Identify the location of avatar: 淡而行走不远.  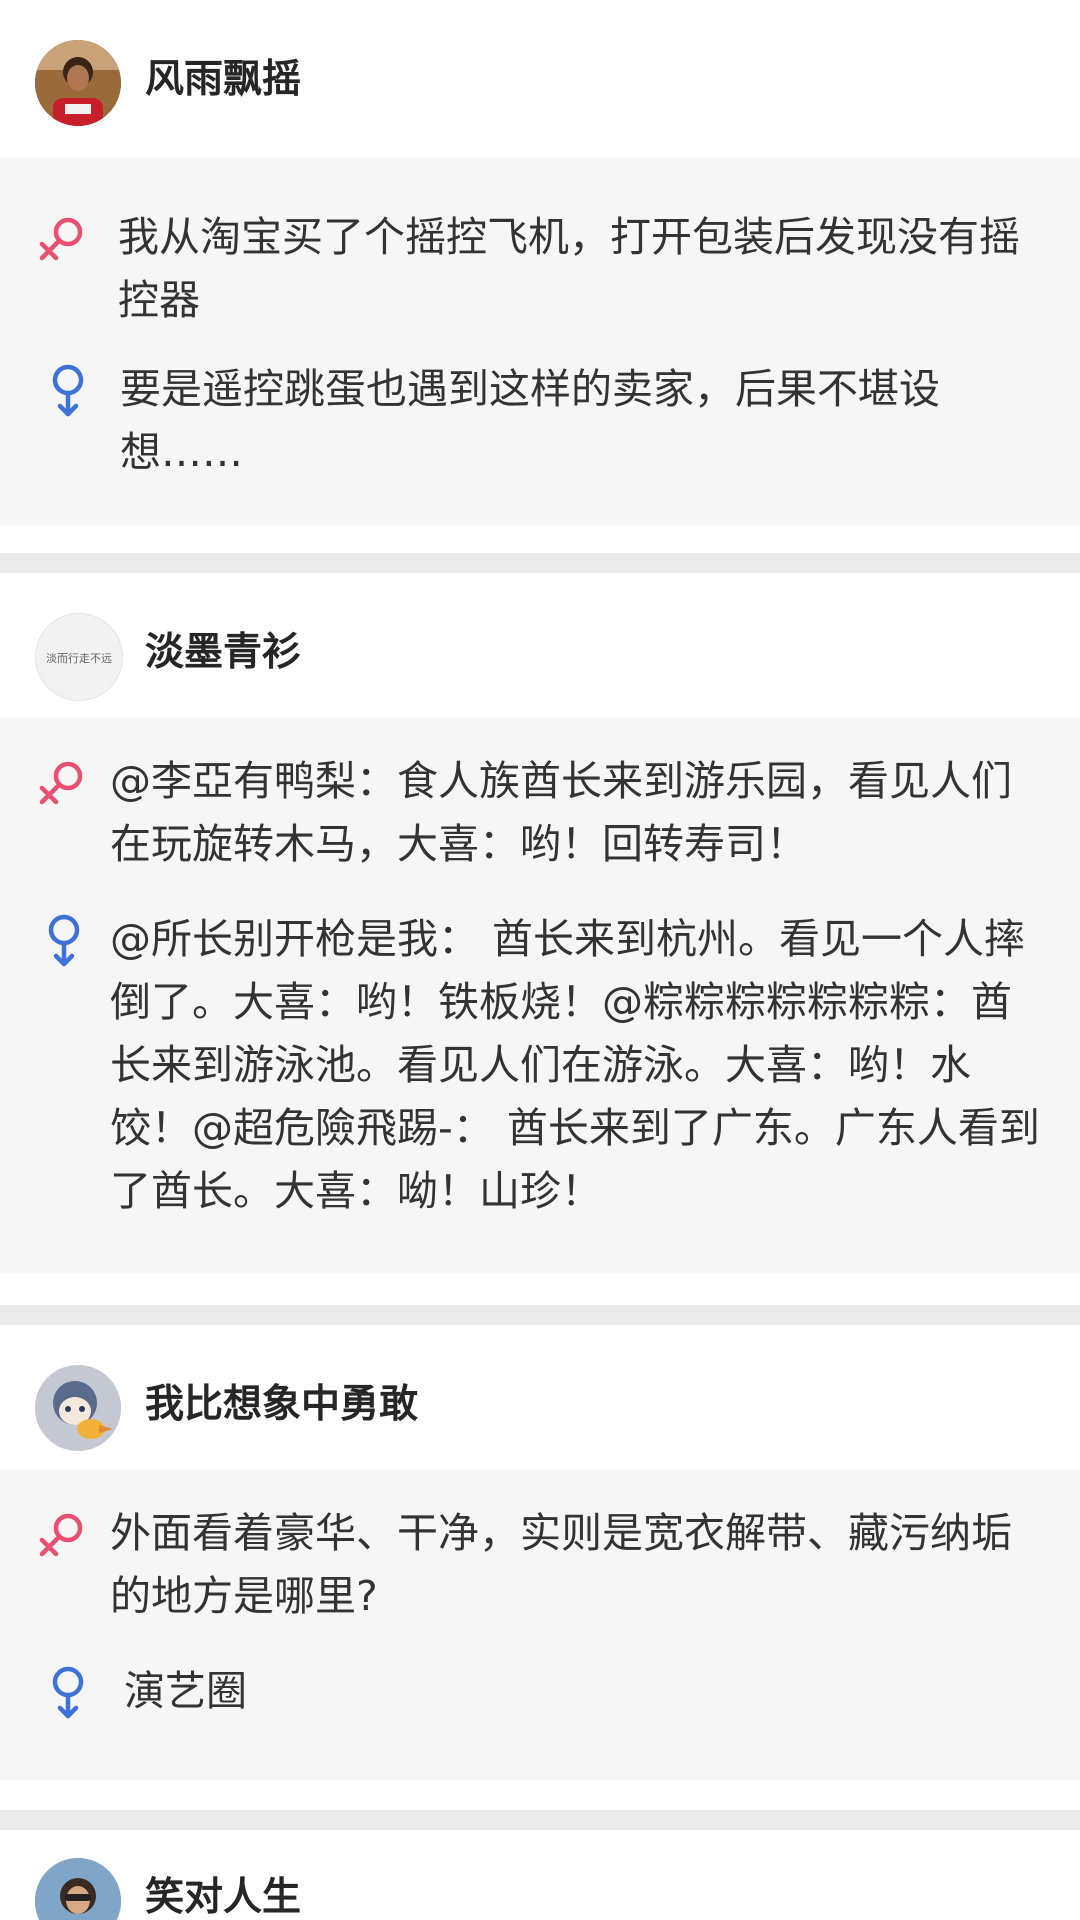
(79, 657).